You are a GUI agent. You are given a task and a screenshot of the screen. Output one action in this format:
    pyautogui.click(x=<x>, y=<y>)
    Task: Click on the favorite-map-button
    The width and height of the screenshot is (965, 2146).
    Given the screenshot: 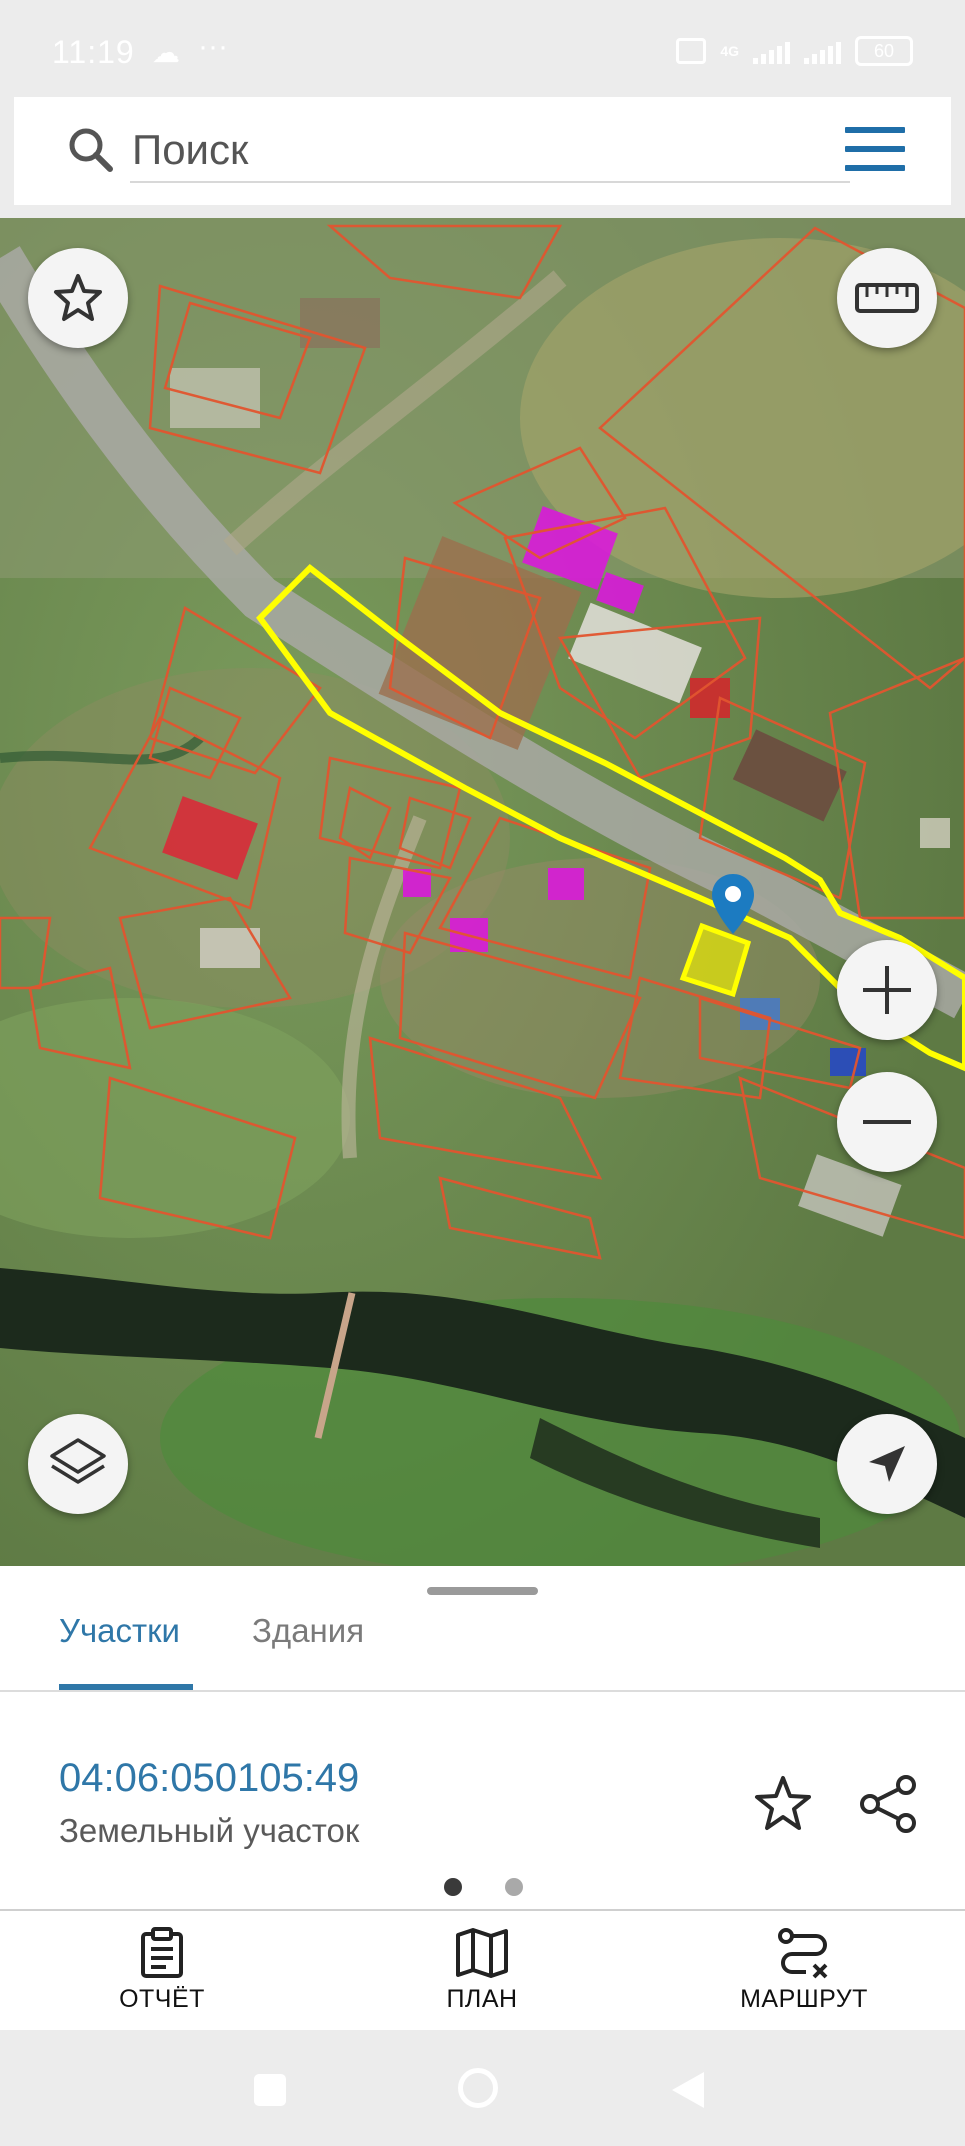 What is the action you would take?
    pyautogui.click(x=78, y=298)
    